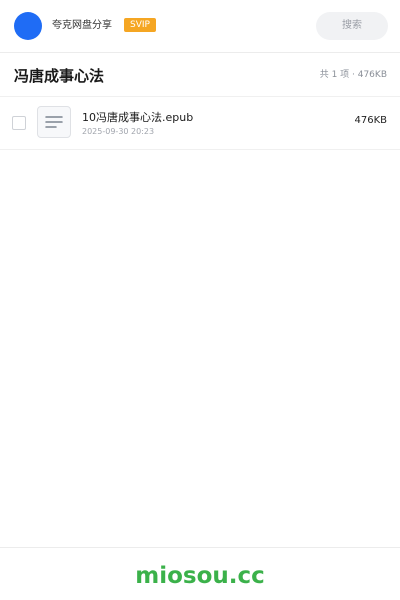 The height and width of the screenshot is (600, 400). Describe the element at coordinates (140, 25) in the screenshot. I see `svip-badge: SVIP` at that location.